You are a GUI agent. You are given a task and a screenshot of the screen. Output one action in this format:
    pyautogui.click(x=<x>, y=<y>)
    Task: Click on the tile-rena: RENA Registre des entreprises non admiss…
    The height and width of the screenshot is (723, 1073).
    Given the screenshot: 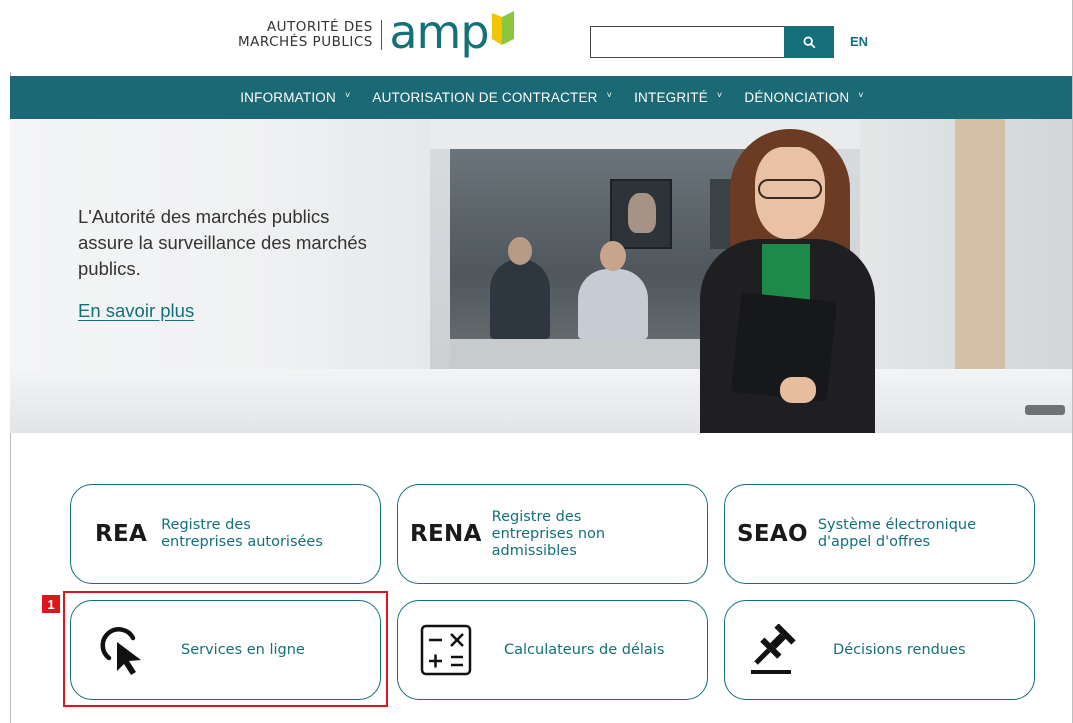 What is the action you would take?
    pyautogui.click(x=552, y=534)
    